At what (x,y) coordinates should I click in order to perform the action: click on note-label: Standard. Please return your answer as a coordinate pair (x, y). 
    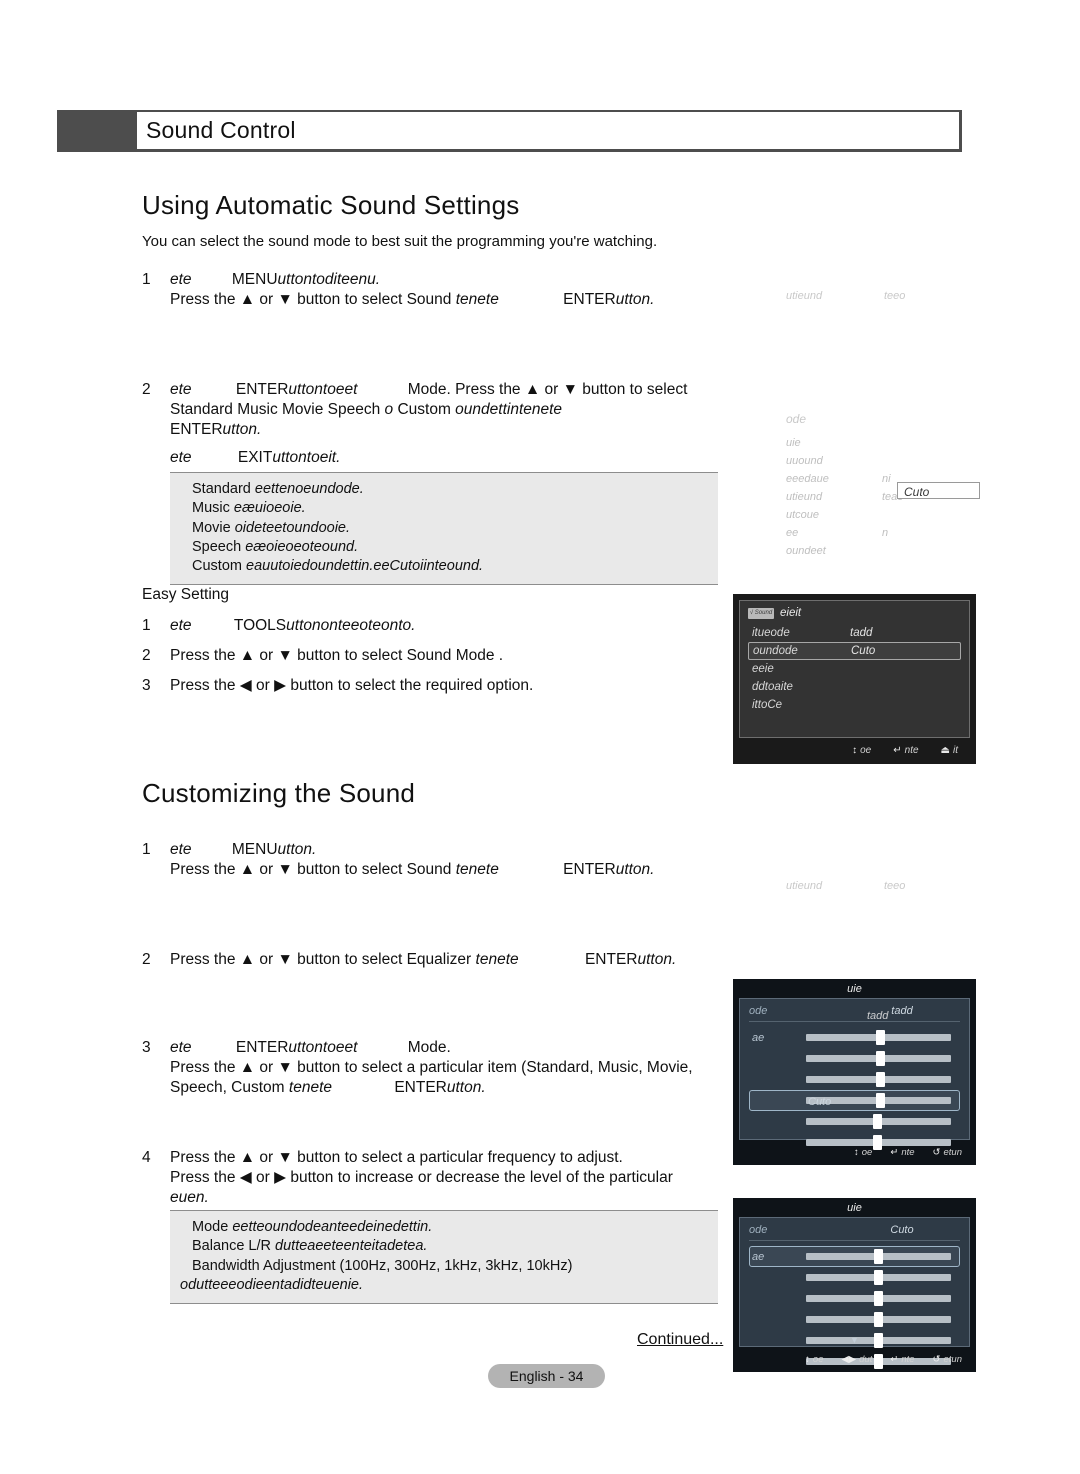
    Looking at the image, I should click on (223, 489).